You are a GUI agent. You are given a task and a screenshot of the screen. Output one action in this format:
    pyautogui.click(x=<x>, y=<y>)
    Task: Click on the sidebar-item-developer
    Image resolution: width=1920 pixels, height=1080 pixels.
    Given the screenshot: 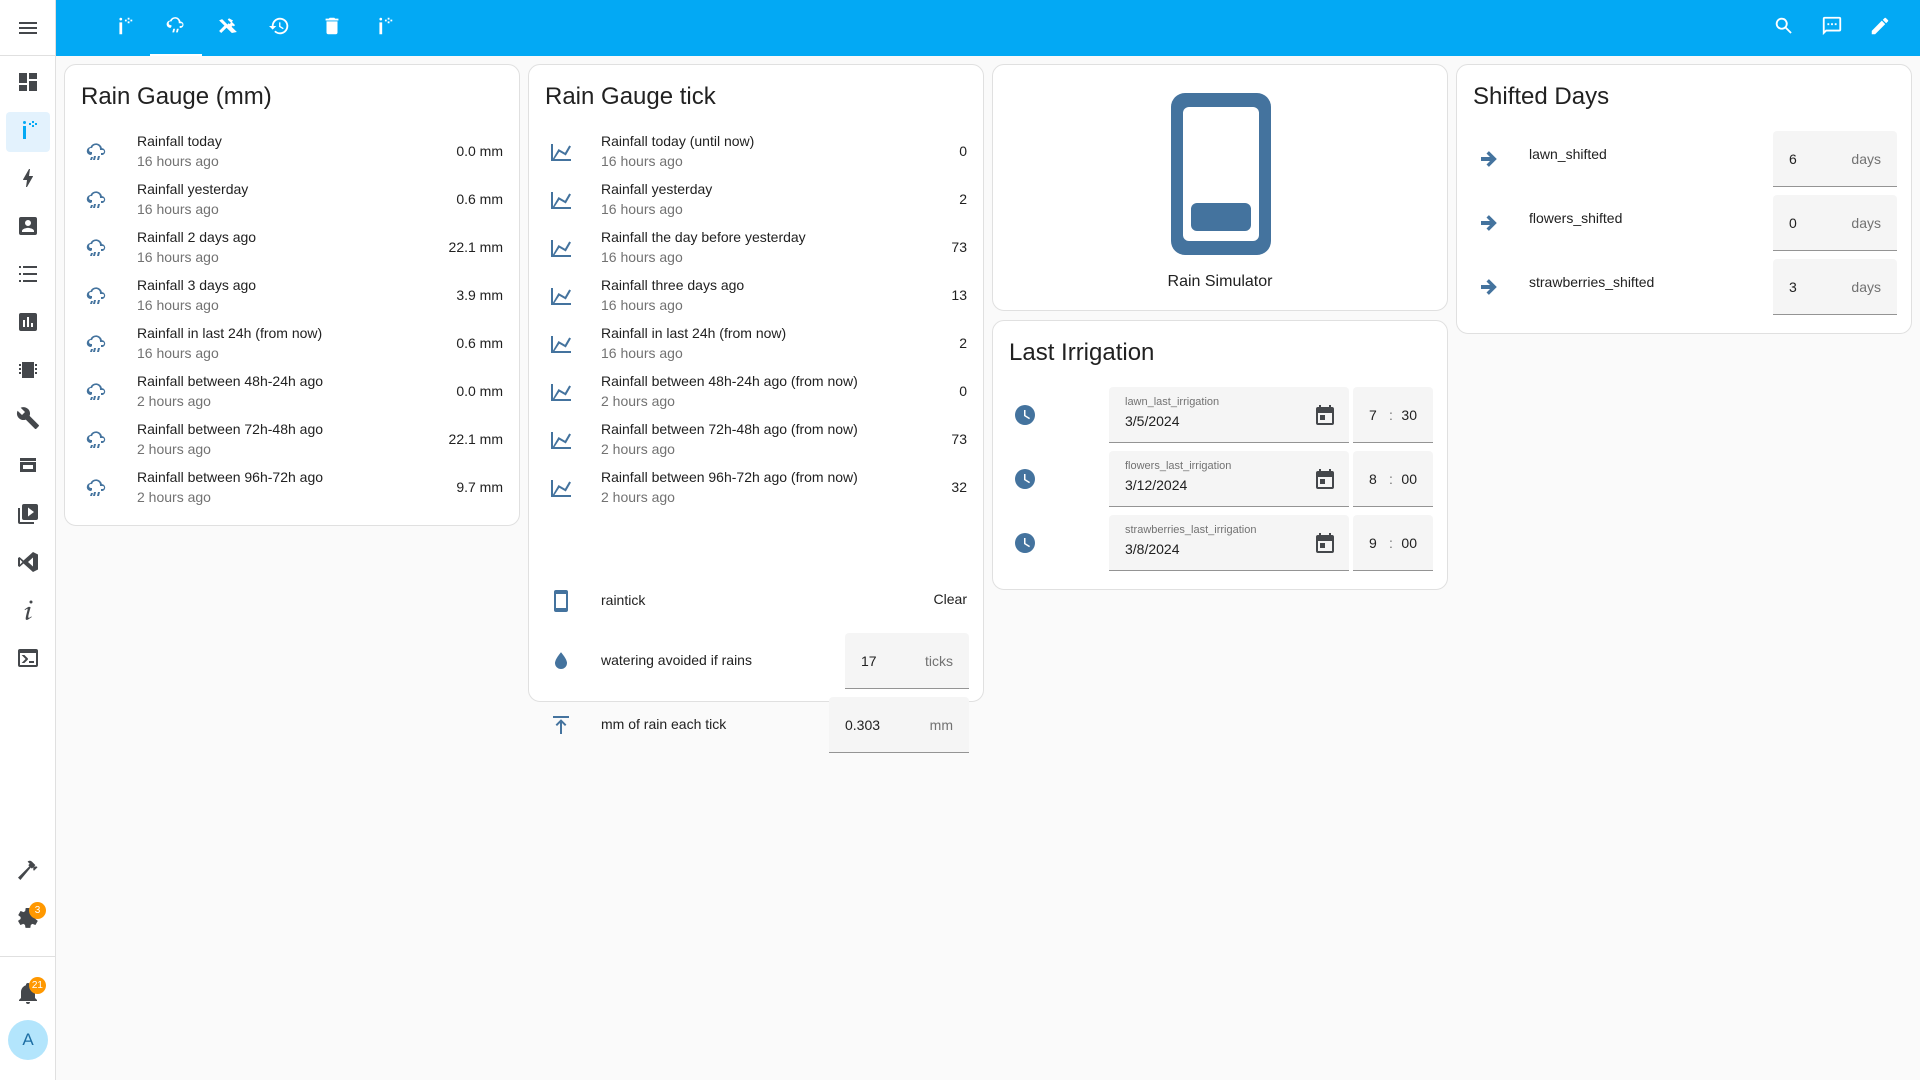 What is the action you would take?
    pyautogui.click(x=28, y=872)
    